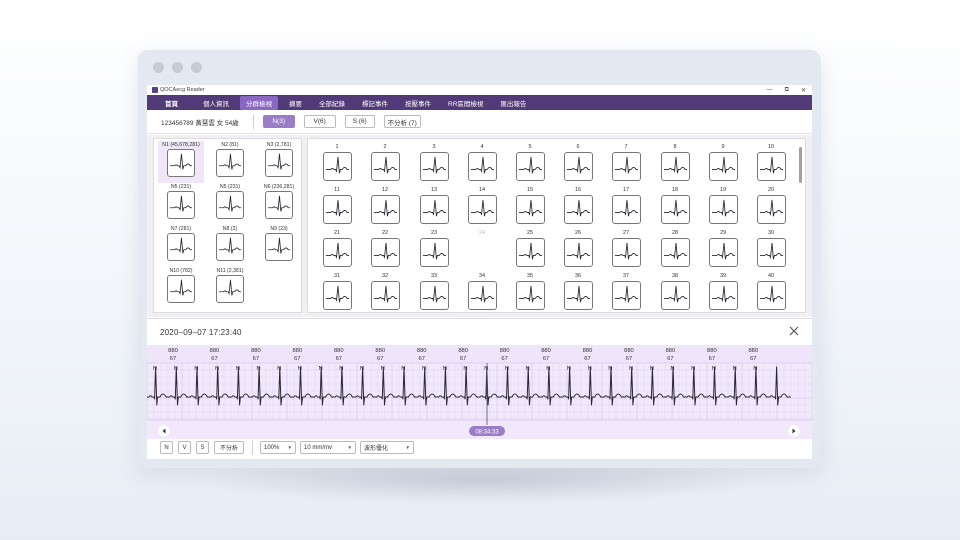 The width and height of the screenshot is (960, 540). I want to click on menu-cluster-view: 分群檢視, so click(259, 102).